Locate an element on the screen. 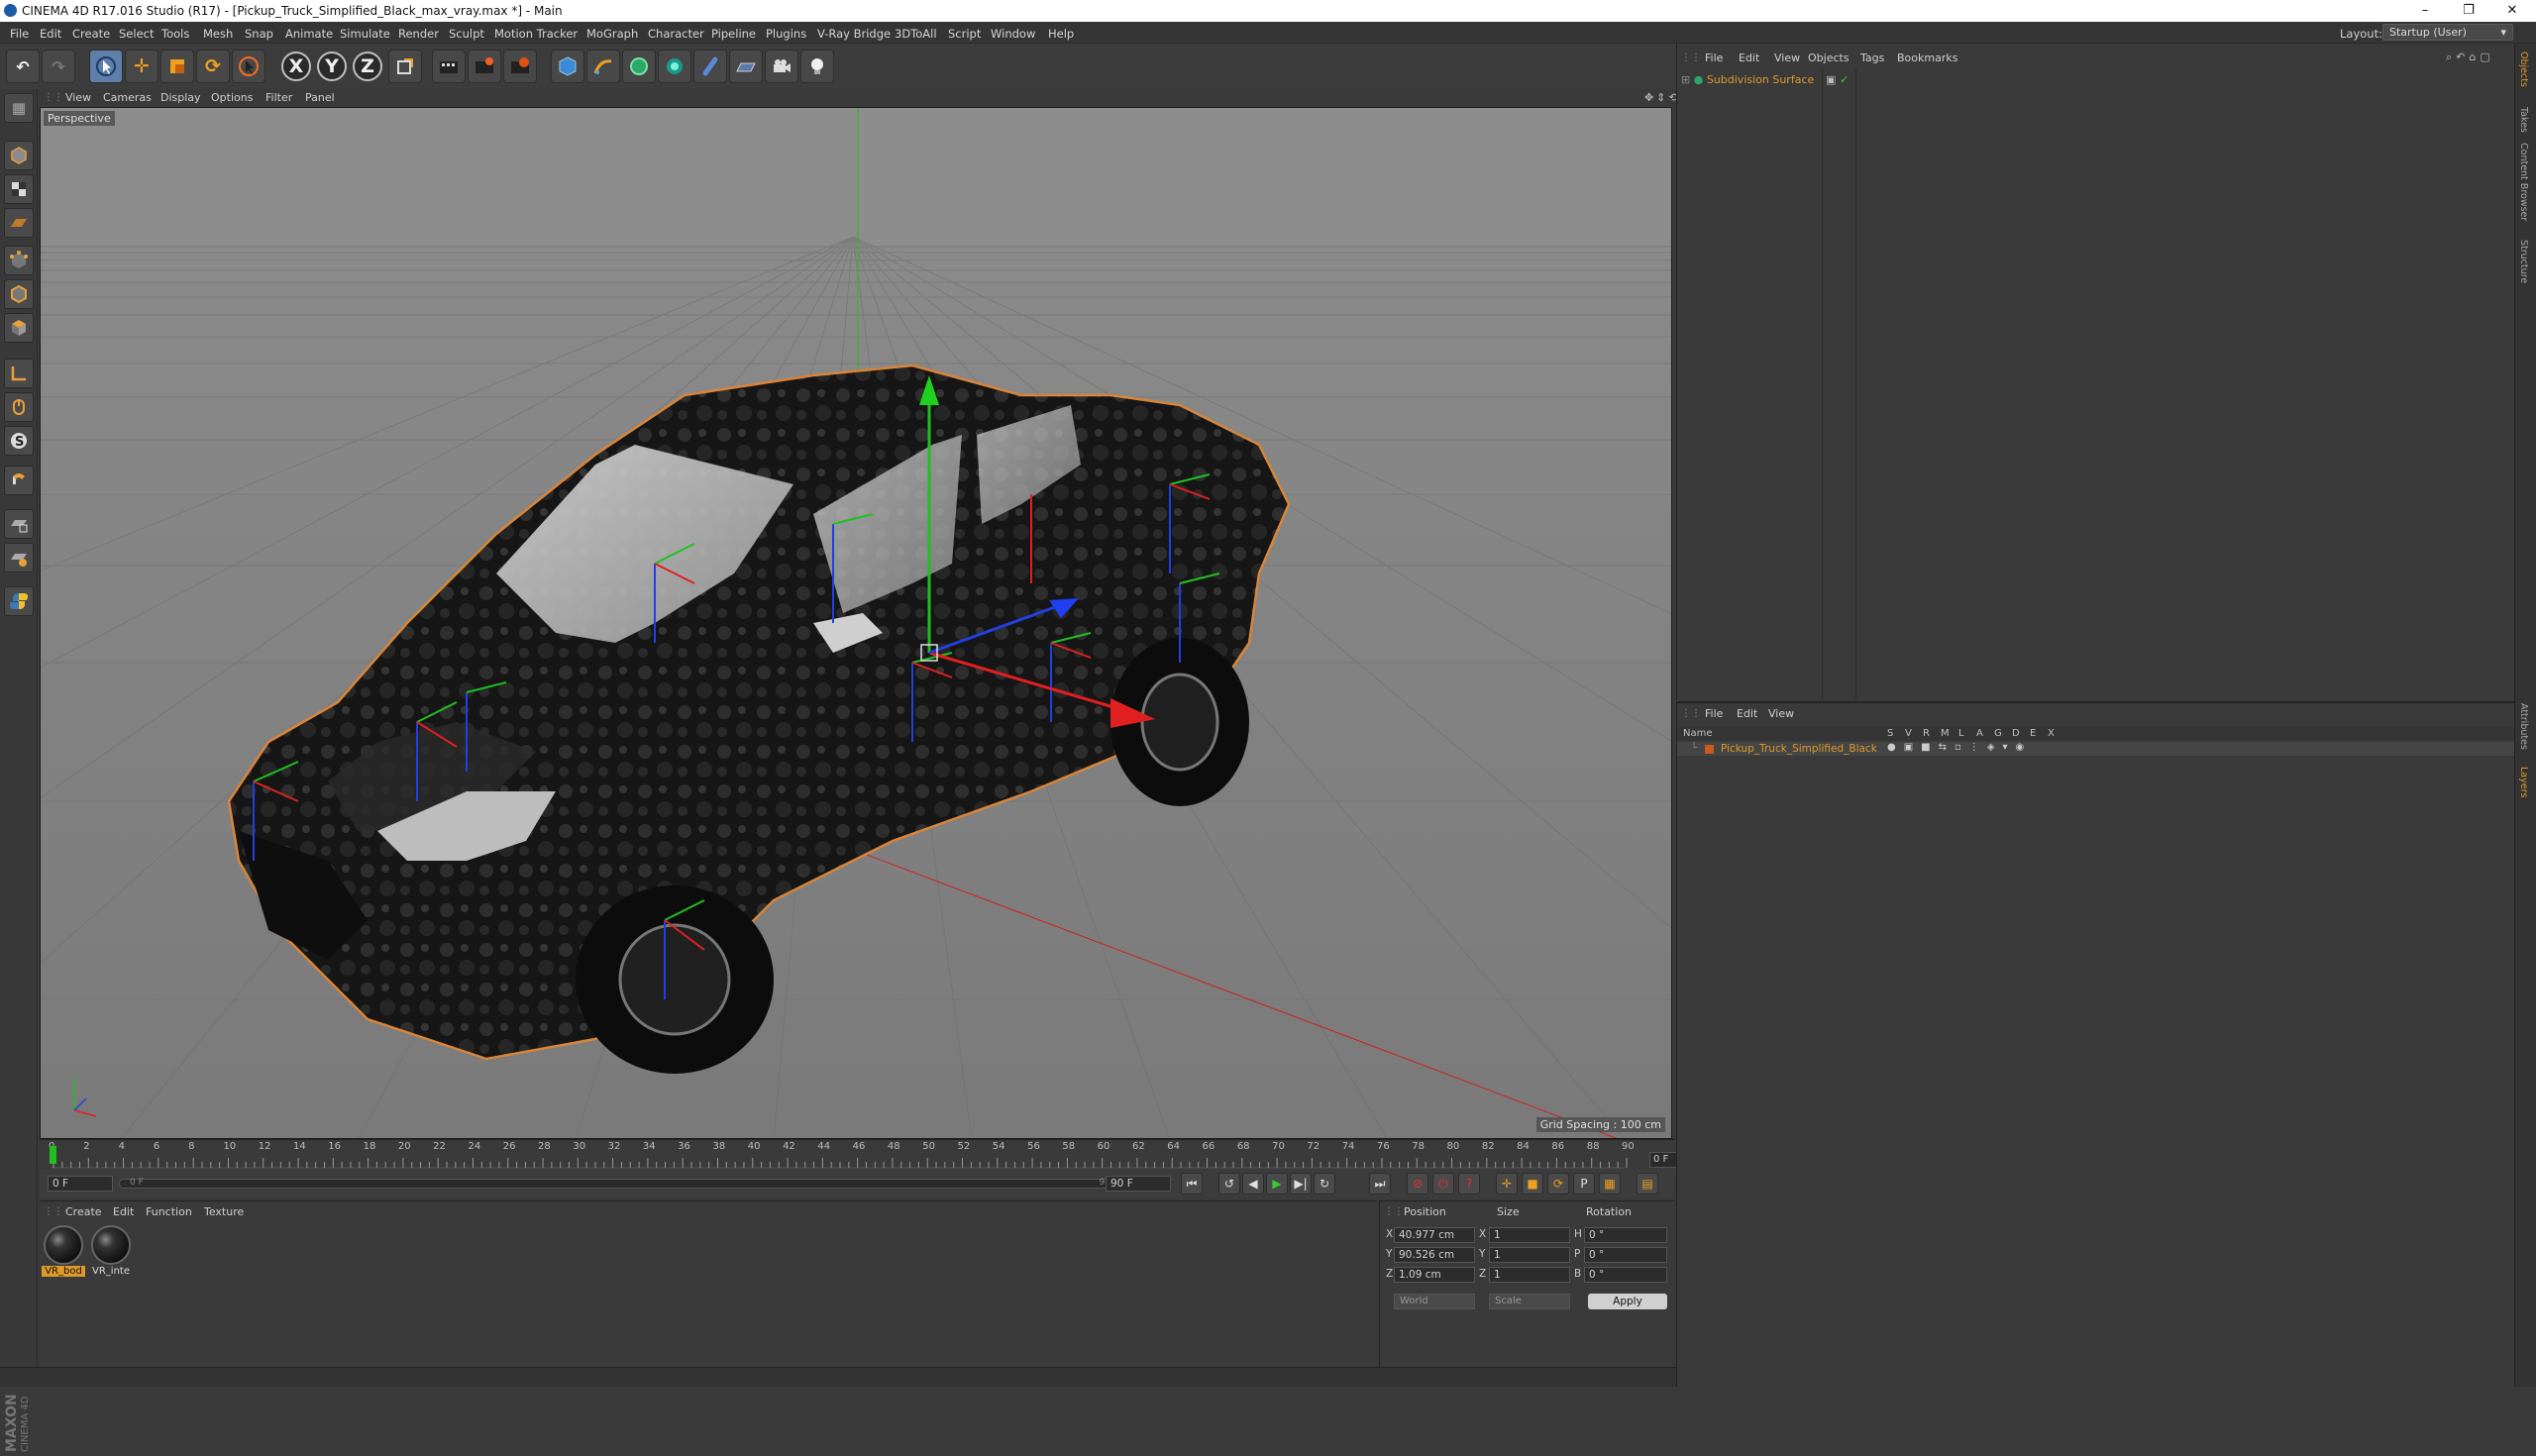 This screenshot has width=2536, height=1456. visibility-toggle-icon: ▣ is located at coordinates (1831, 79).